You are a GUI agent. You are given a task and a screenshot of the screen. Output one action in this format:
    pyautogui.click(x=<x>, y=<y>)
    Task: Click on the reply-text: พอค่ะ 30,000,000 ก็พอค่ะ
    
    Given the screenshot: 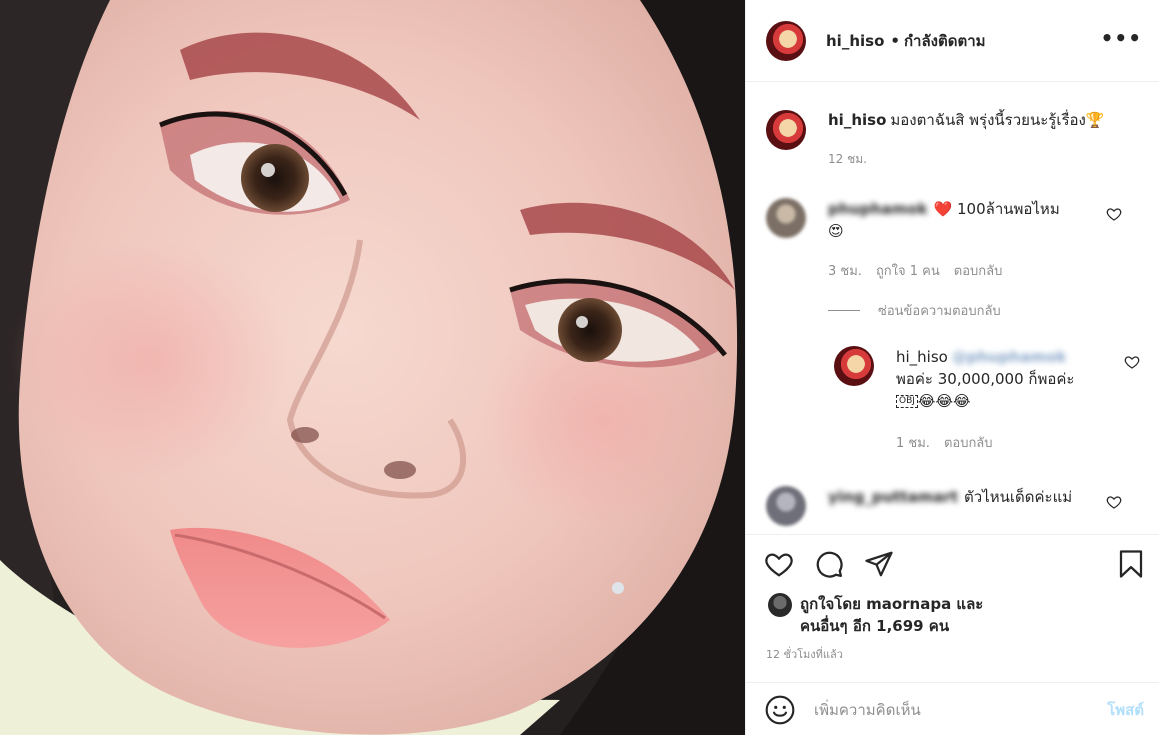 What is the action you would take?
    pyautogui.click(x=985, y=379)
    